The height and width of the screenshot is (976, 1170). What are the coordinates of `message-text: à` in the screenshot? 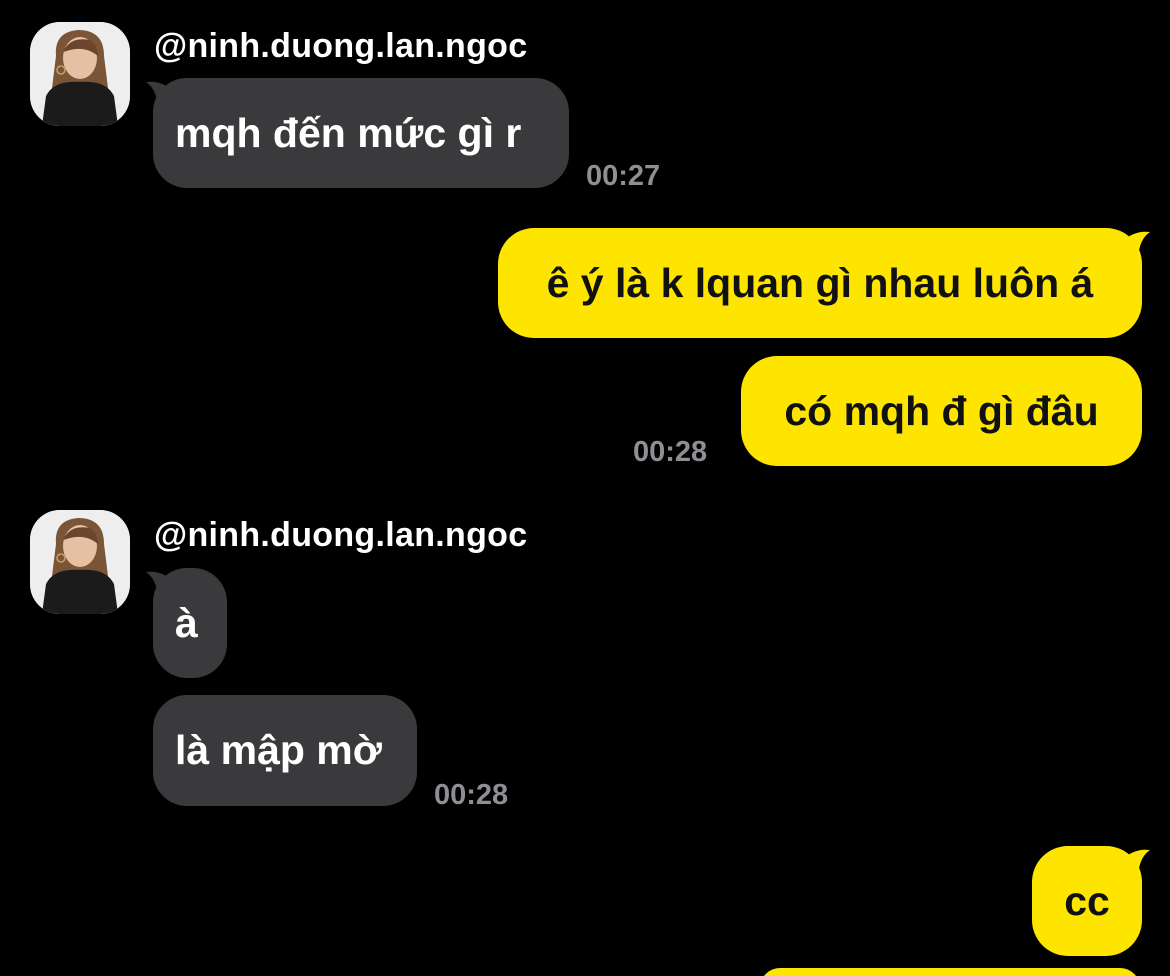 It's located at (186, 622).